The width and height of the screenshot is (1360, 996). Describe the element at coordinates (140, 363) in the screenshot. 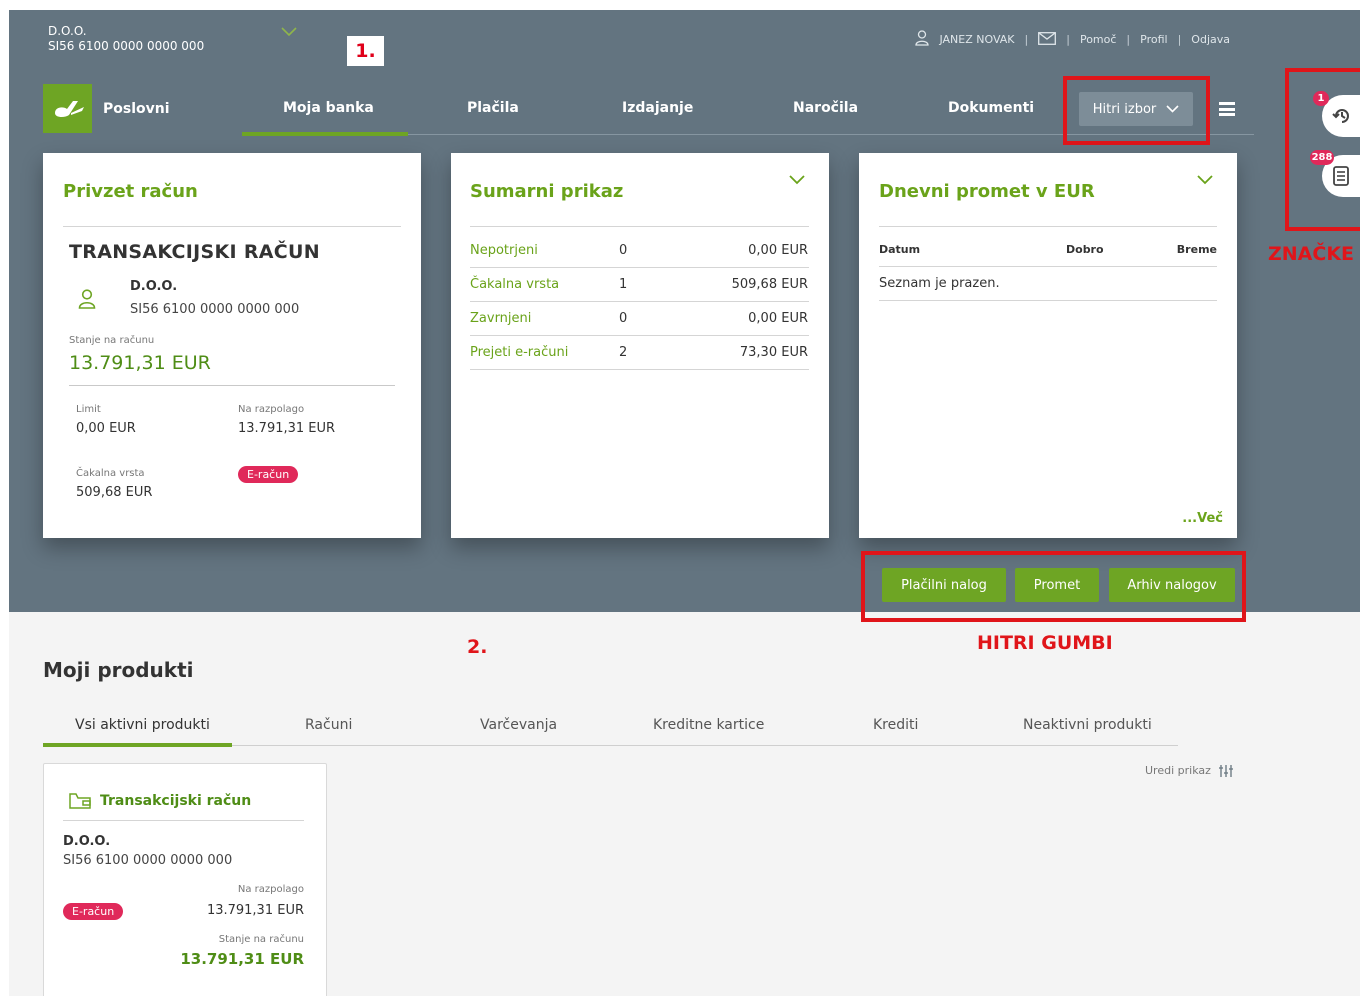

I see `account-balance: 13.791,31 EUR` at that location.